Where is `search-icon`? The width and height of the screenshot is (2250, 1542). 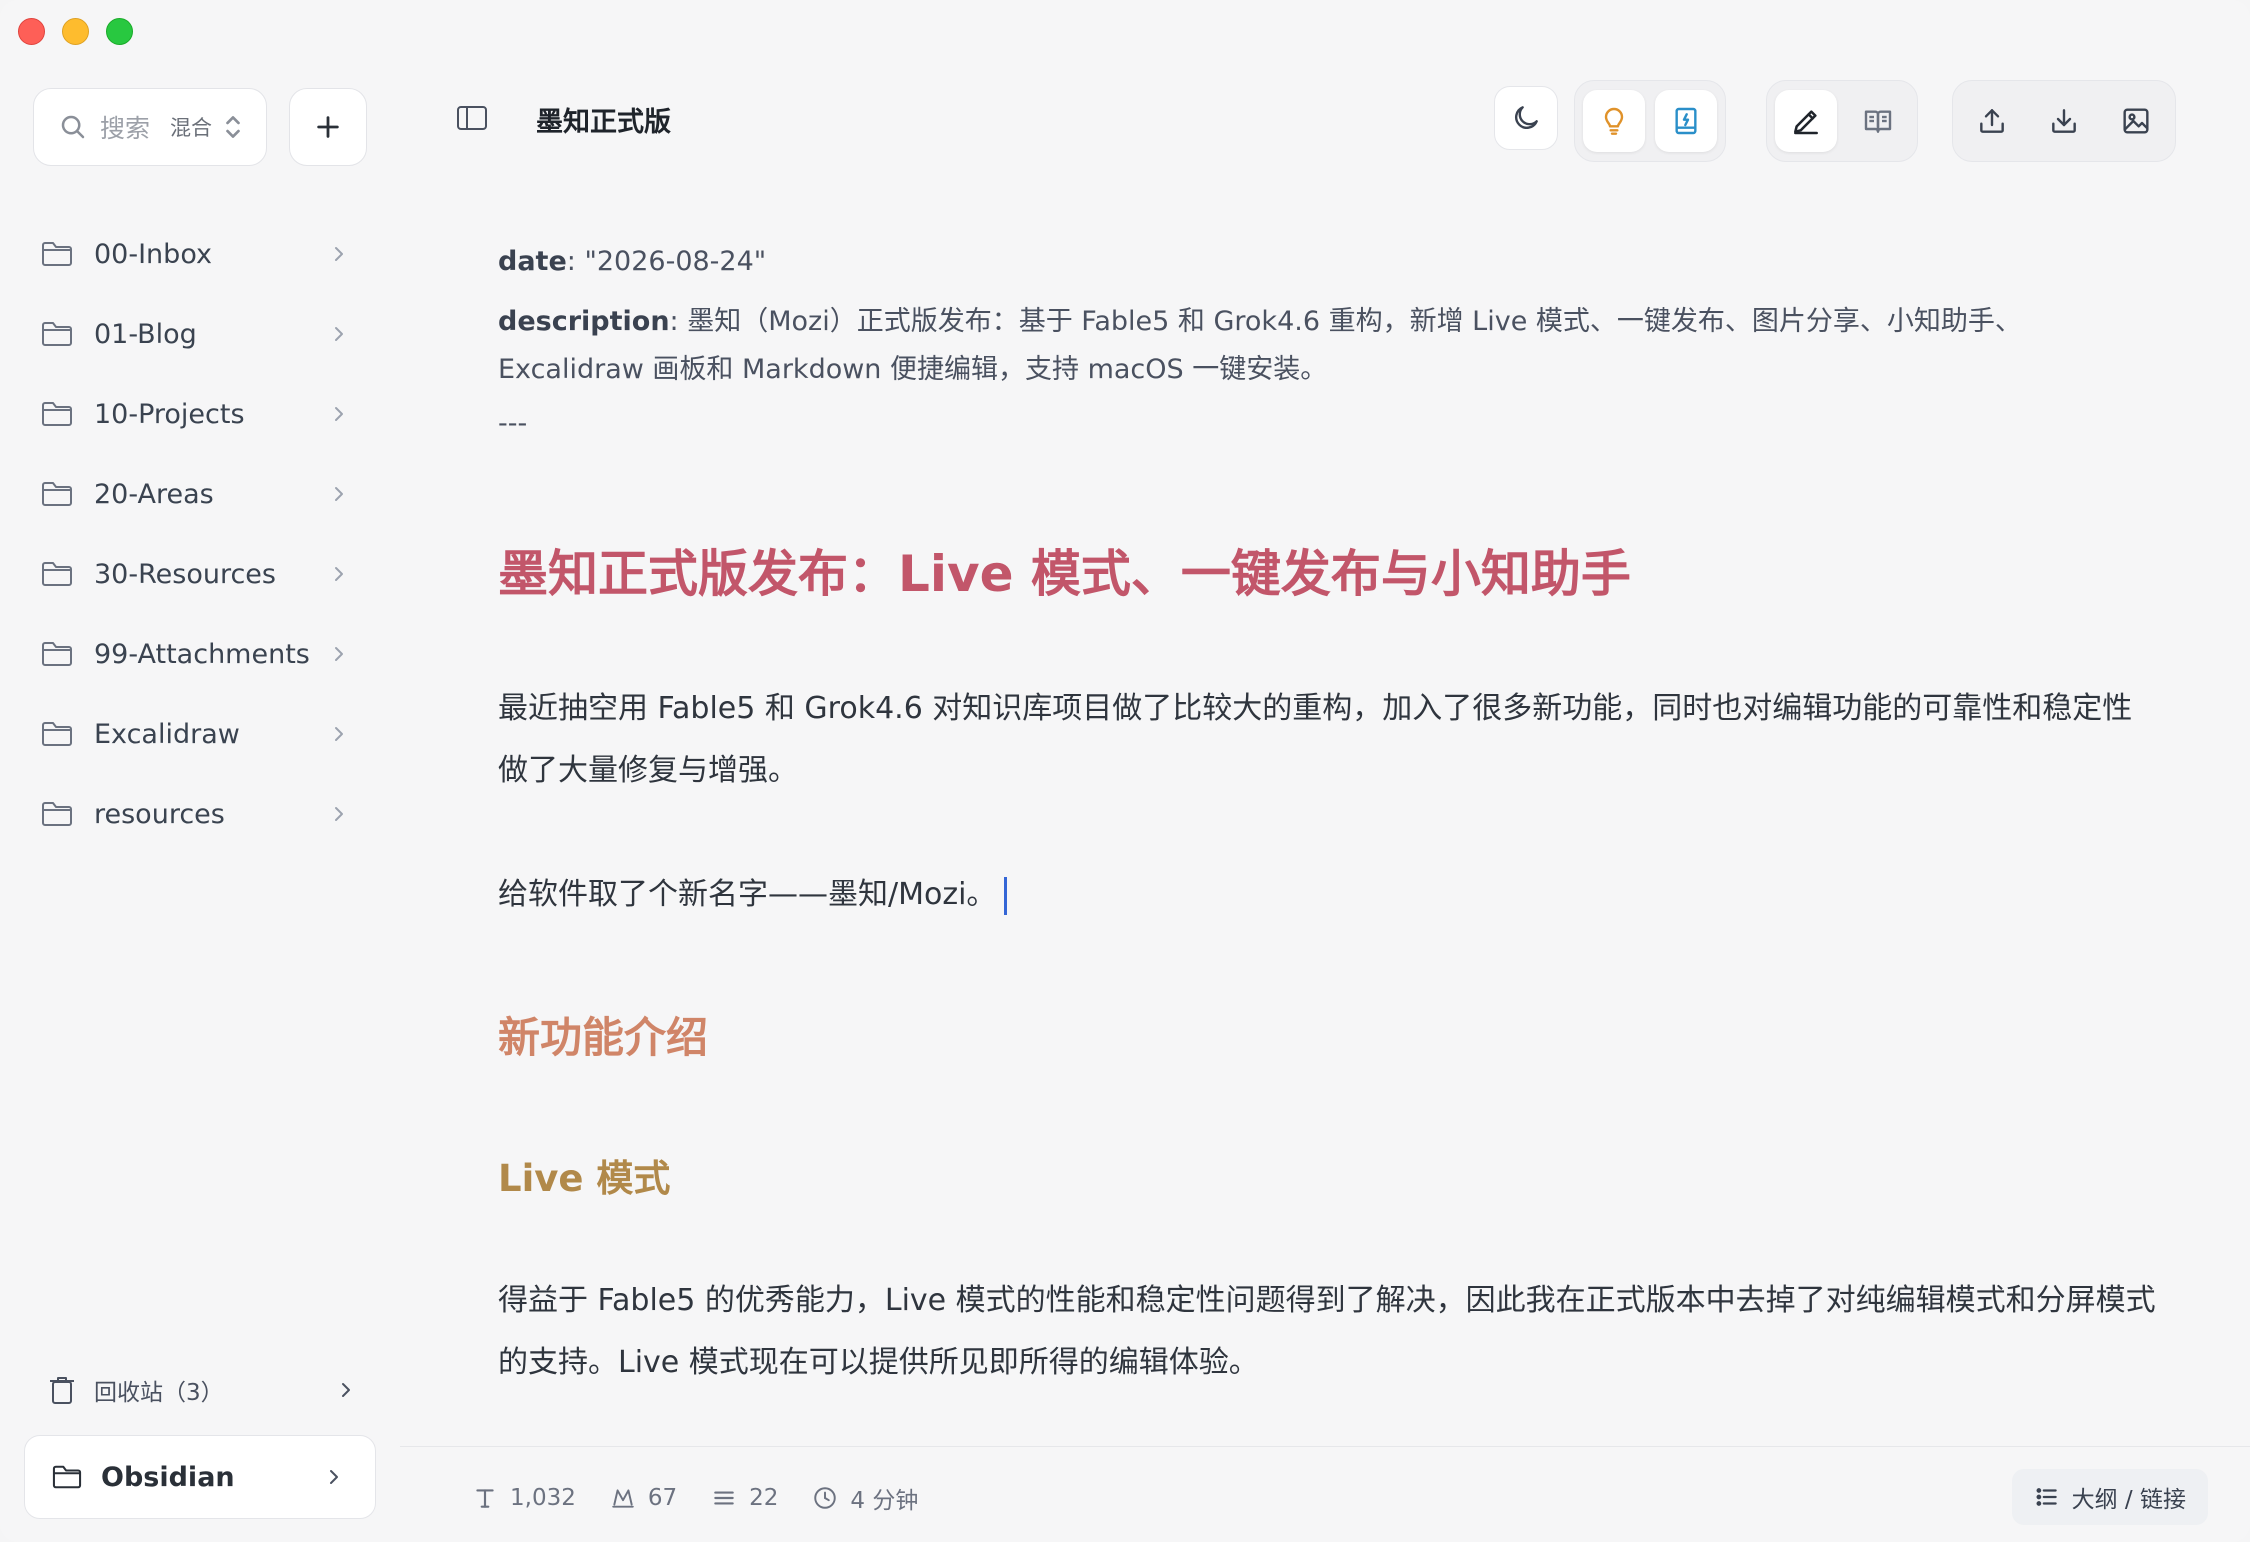
search-icon is located at coordinates (73, 127).